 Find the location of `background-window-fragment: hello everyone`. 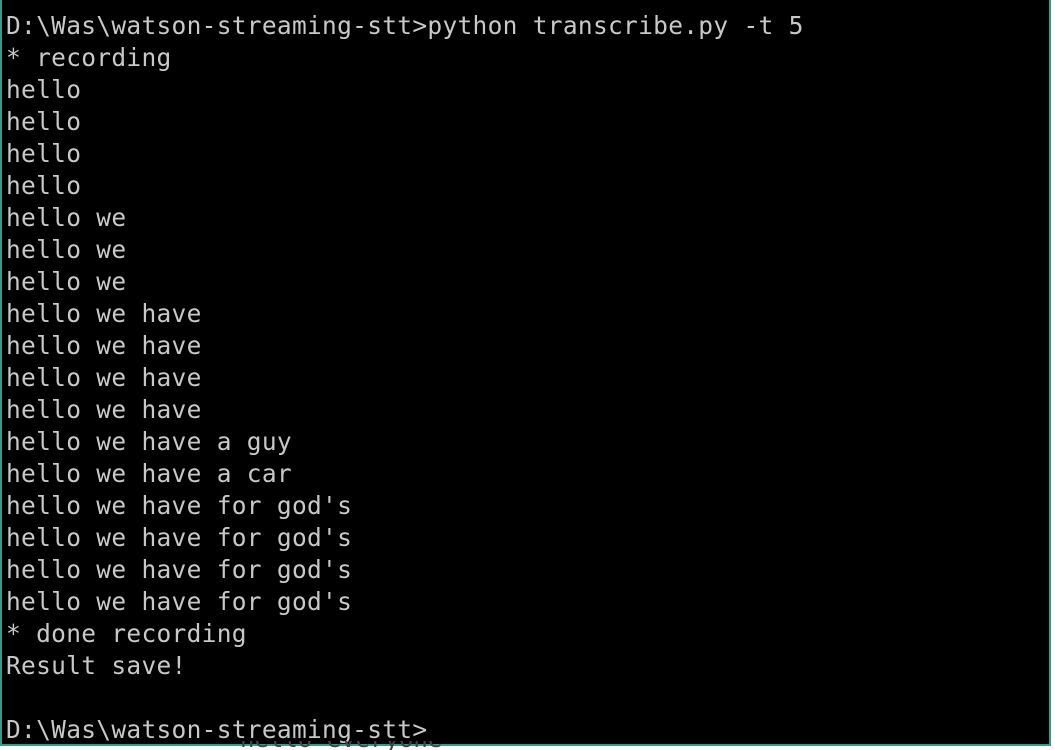

background-window-fragment: hello everyone is located at coordinates (380, 745).